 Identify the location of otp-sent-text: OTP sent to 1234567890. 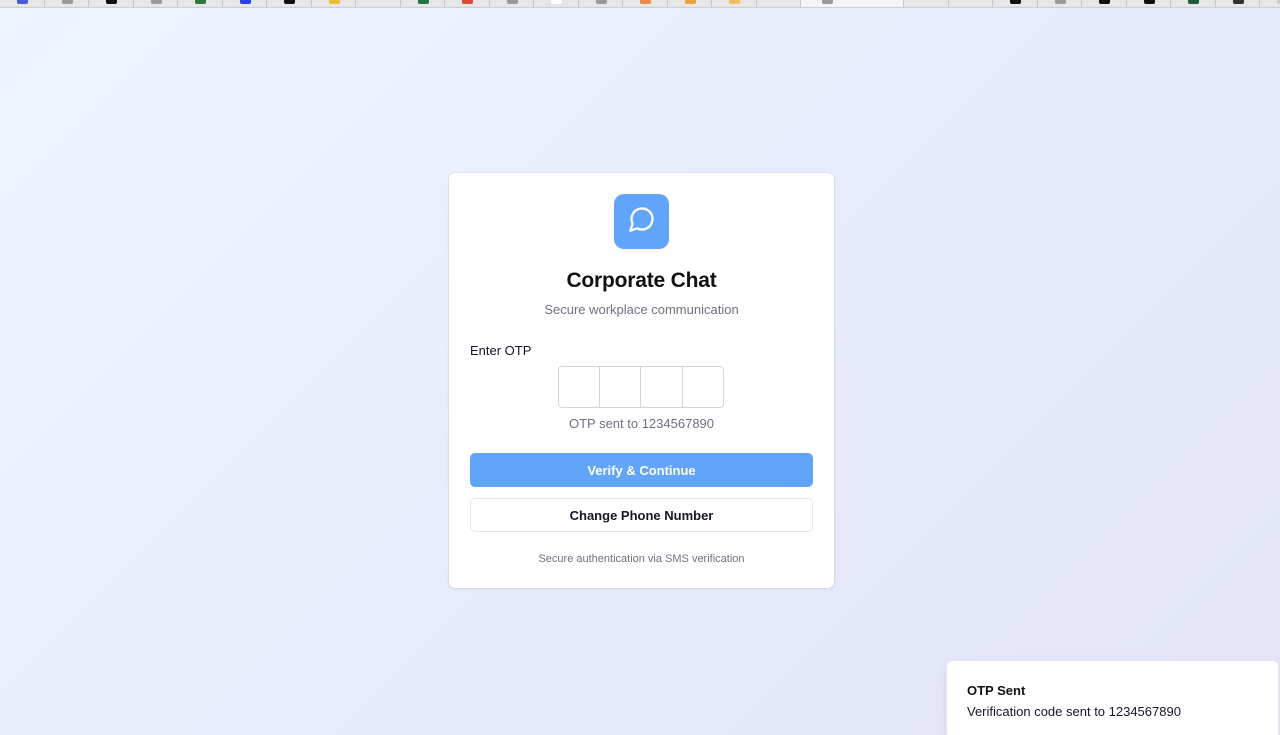
(641, 423).